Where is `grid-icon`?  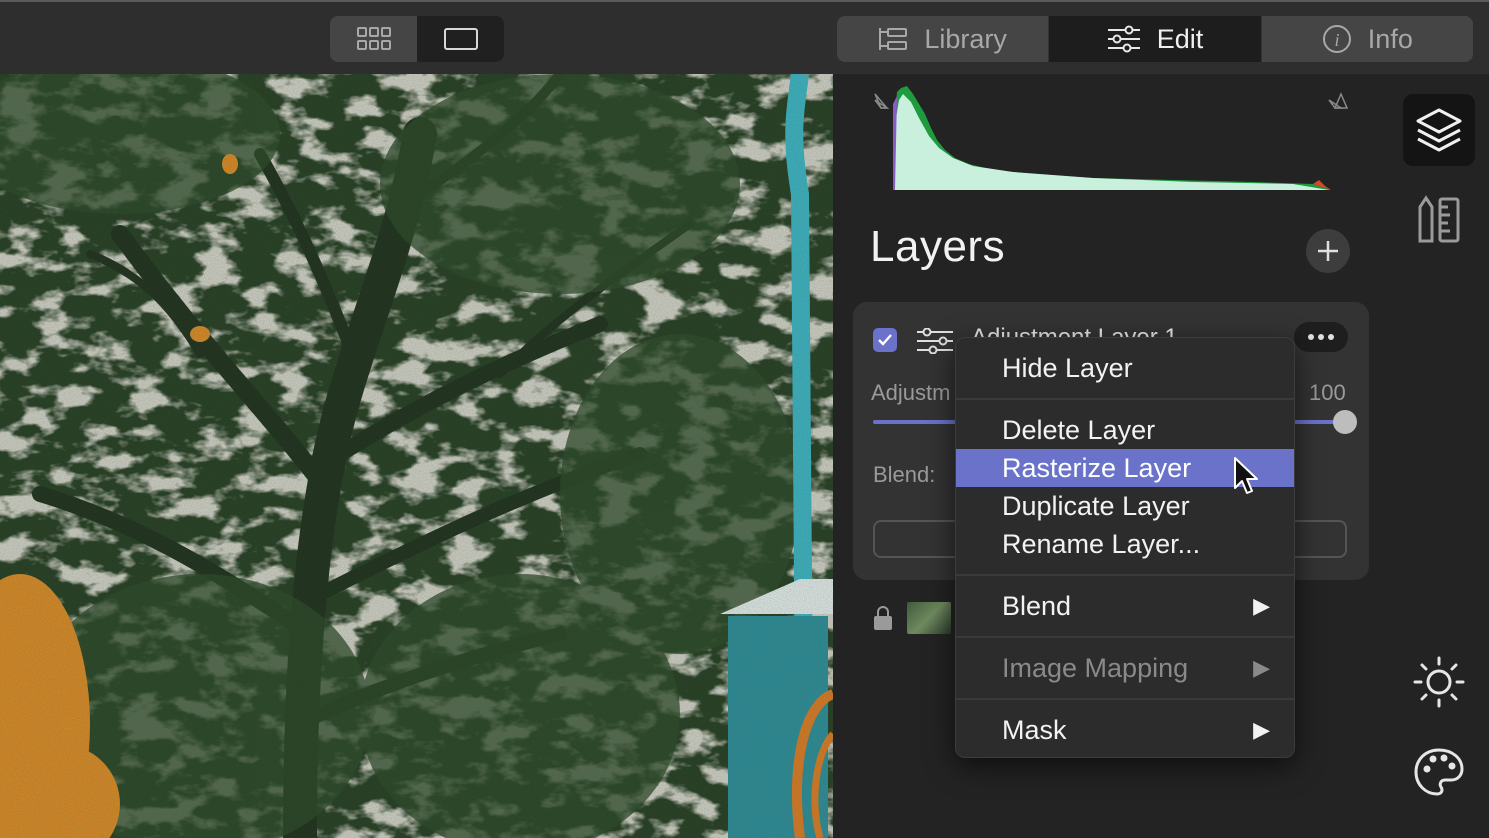
grid-icon is located at coordinates (373, 38).